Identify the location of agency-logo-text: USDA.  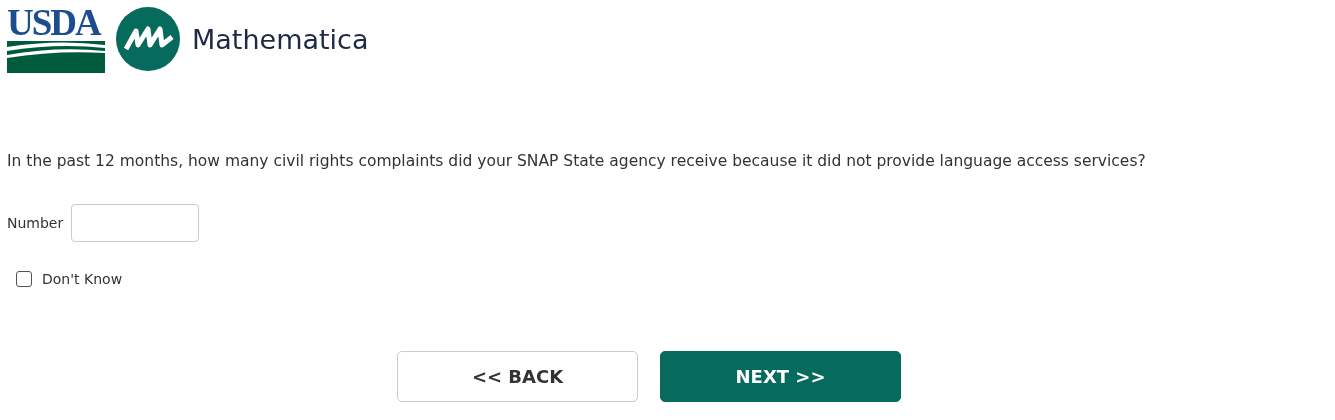
(54, 23).